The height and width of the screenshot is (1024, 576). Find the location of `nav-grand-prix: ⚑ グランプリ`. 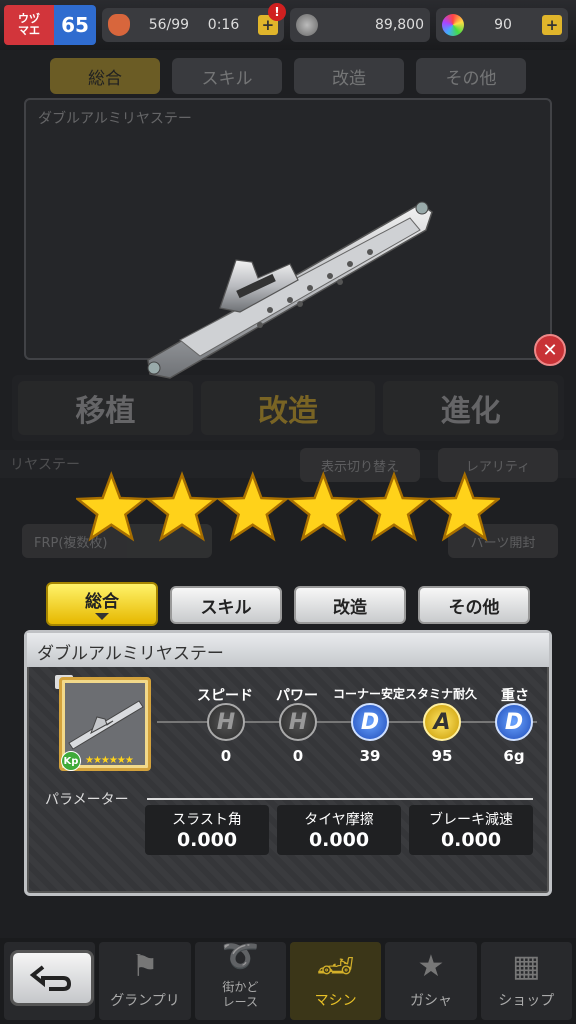

nav-grand-prix: ⚑ グランプリ is located at coordinates (145, 981).